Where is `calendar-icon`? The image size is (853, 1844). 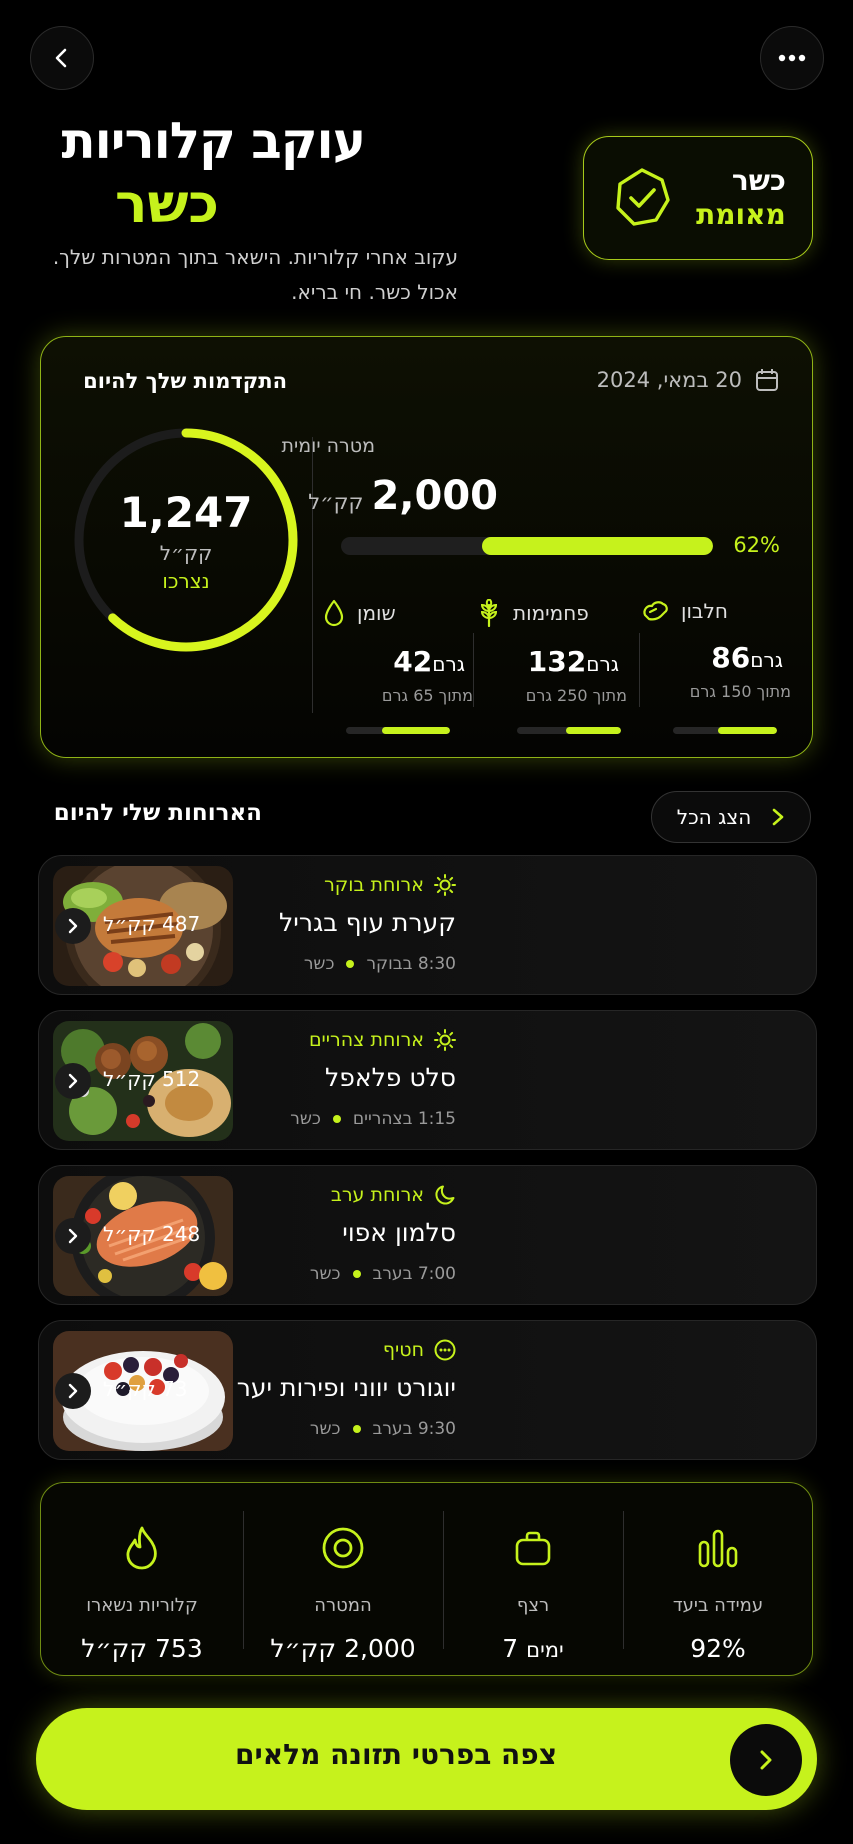
calendar-icon is located at coordinates (767, 380).